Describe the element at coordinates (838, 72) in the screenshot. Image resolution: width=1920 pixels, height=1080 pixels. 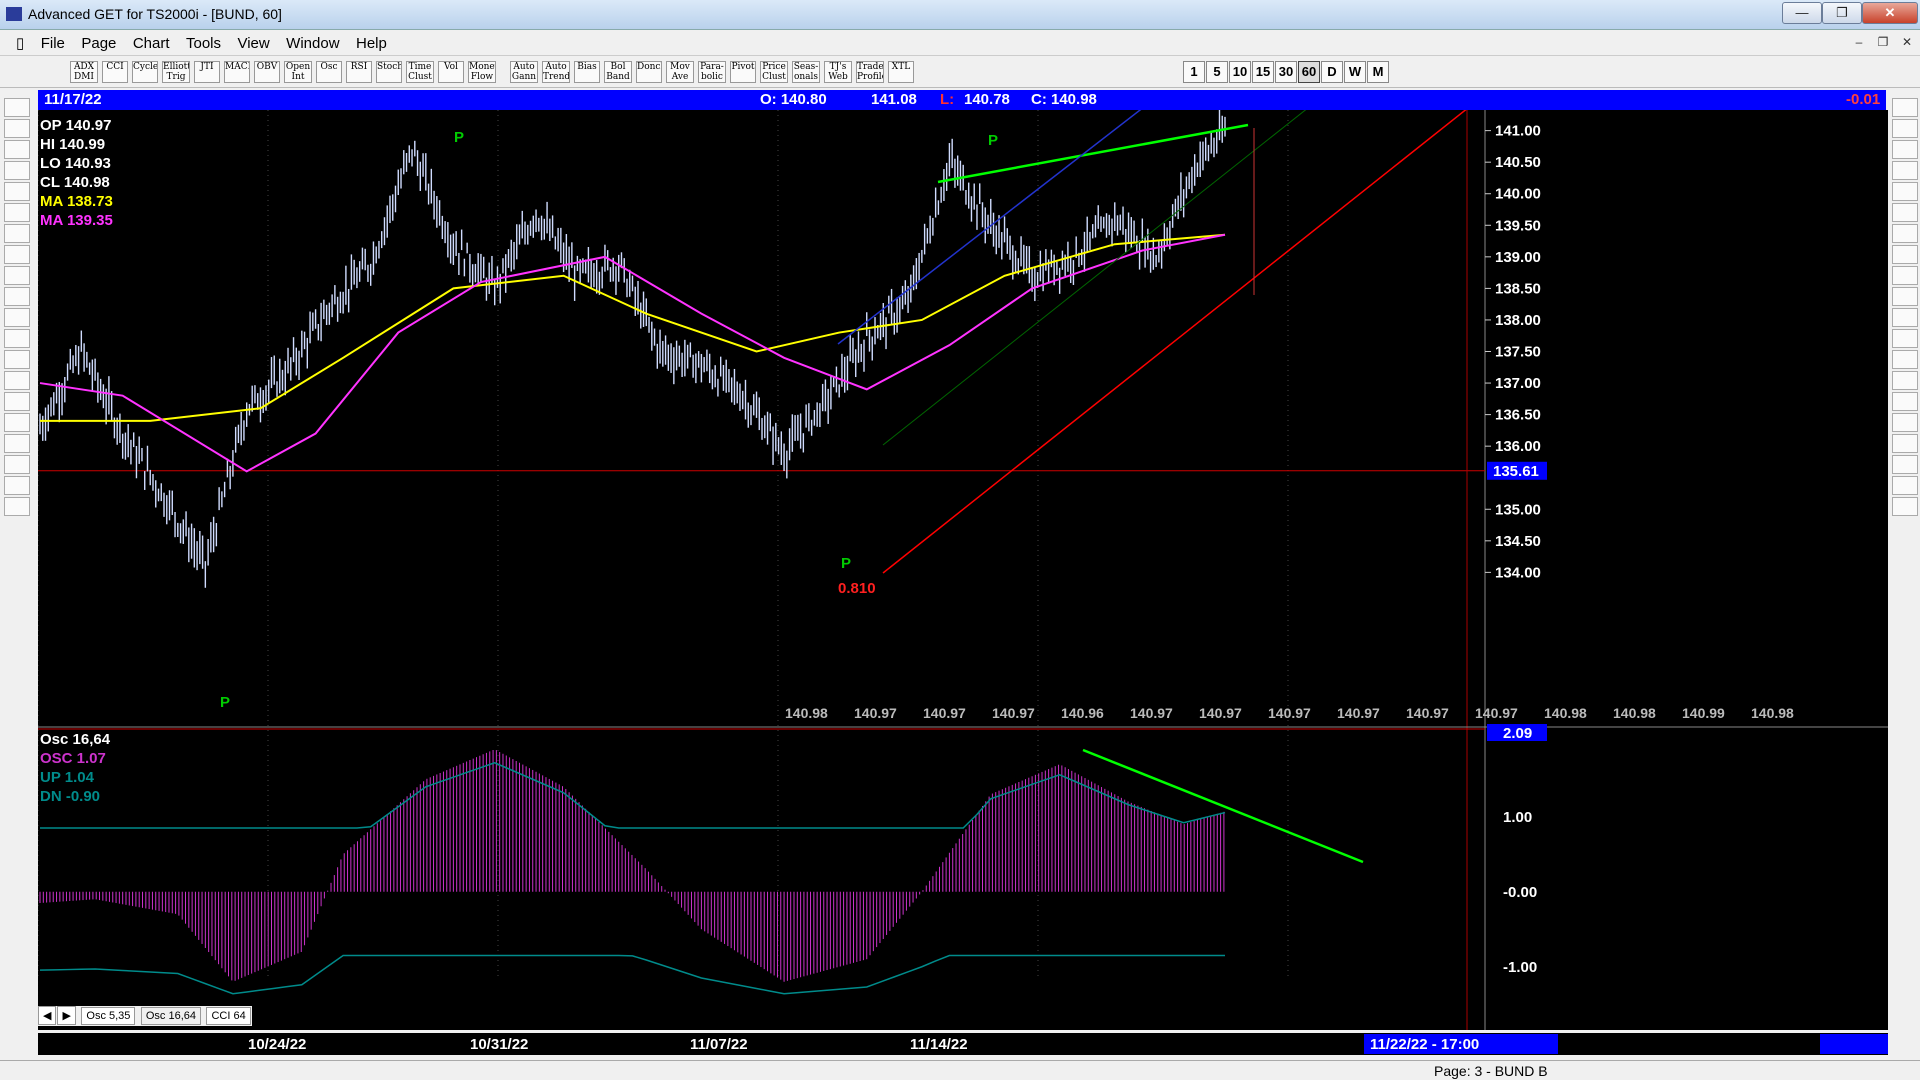
I see `study-button-24: TJ's Web` at that location.